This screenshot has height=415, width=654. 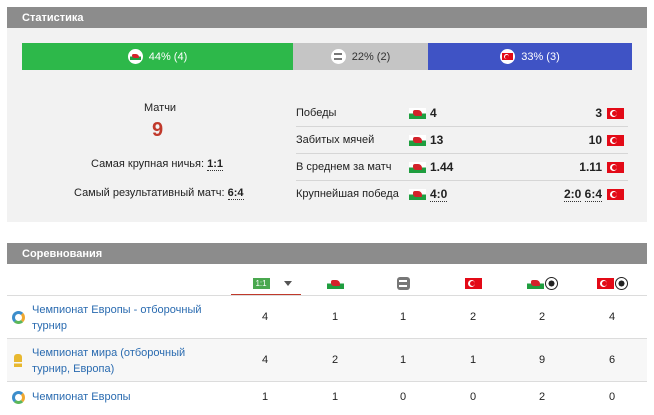 I want to click on most-productive-match: Самый результативный матч: 6:4, so click(x=159, y=193).